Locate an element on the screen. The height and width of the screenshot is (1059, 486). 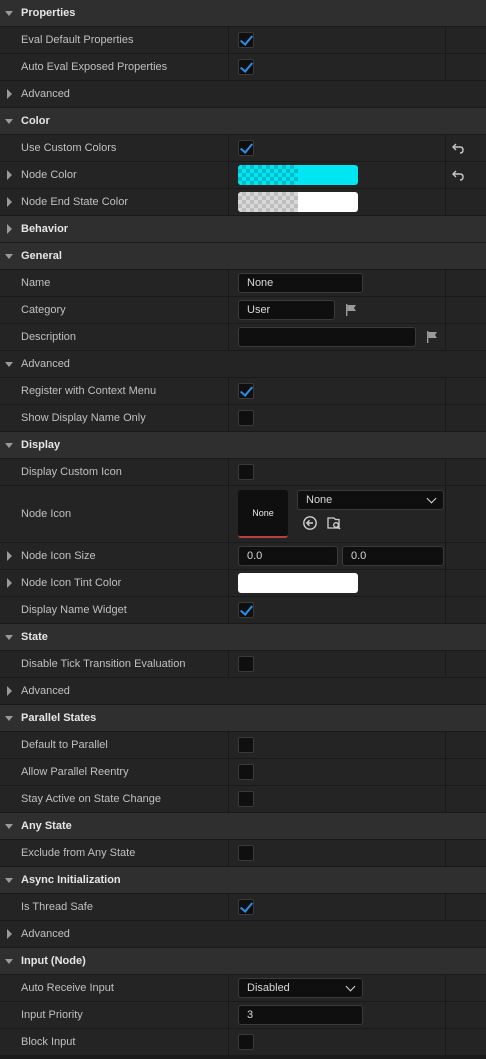
category-input-node: Input (Node) is located at coordinates (243, 961).